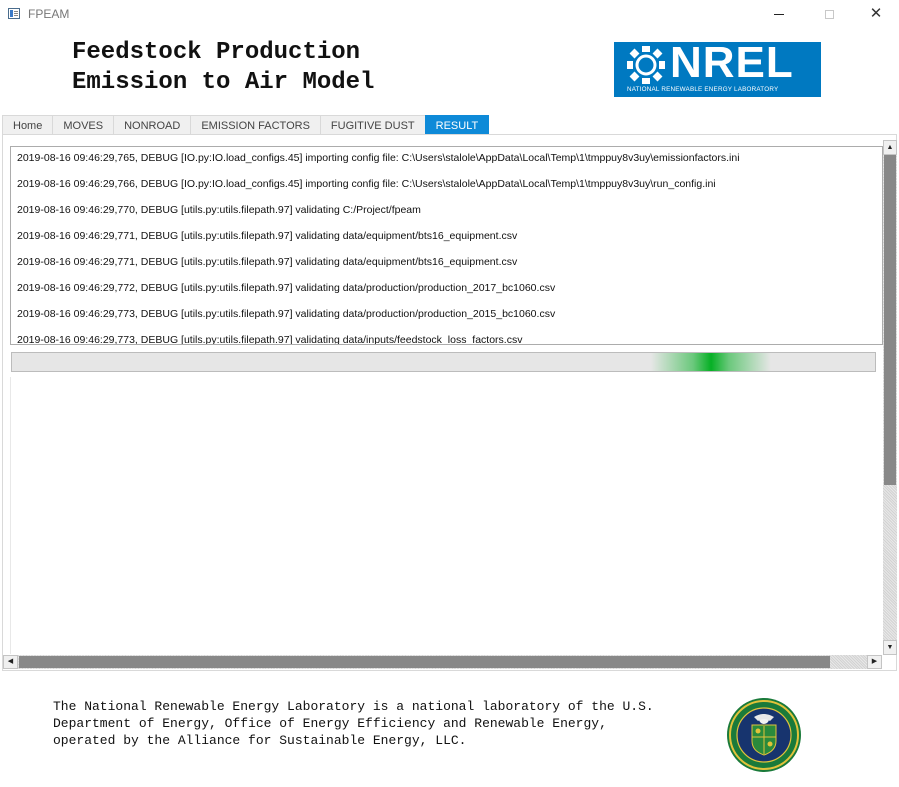 The width and height of the screenshot is (899, 787). I want to click on tab-home: Home, so click(27, 125).